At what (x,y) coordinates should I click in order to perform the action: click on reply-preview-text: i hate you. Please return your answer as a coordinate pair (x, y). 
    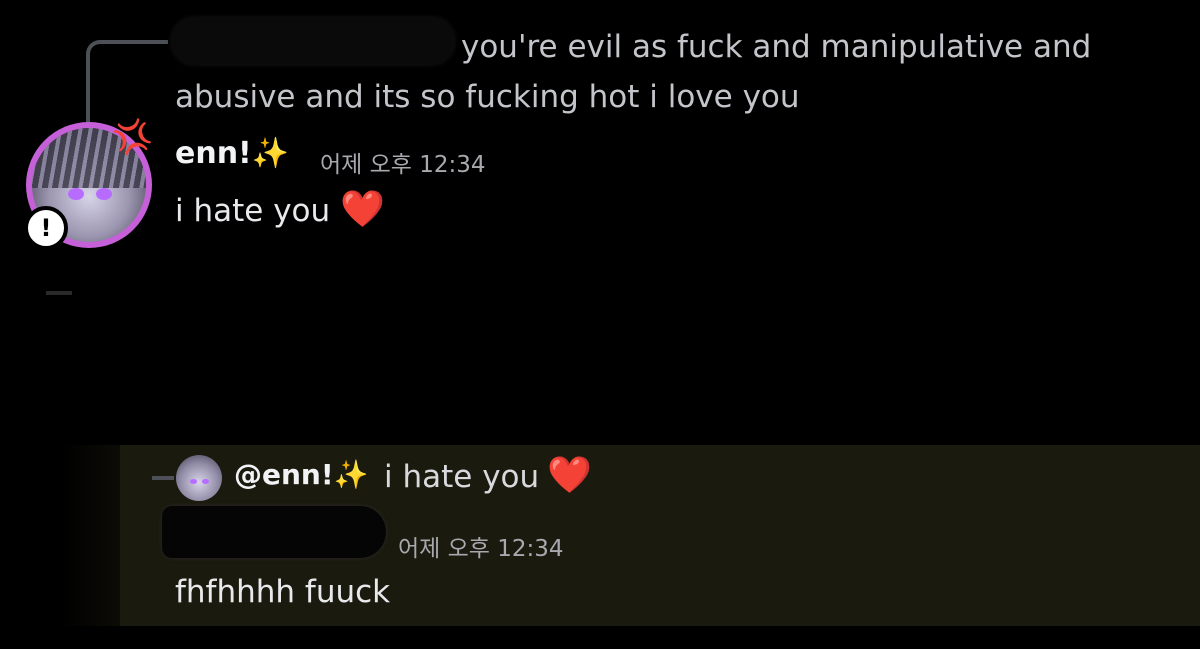
    Looking at the image, I should click on (461, 477).